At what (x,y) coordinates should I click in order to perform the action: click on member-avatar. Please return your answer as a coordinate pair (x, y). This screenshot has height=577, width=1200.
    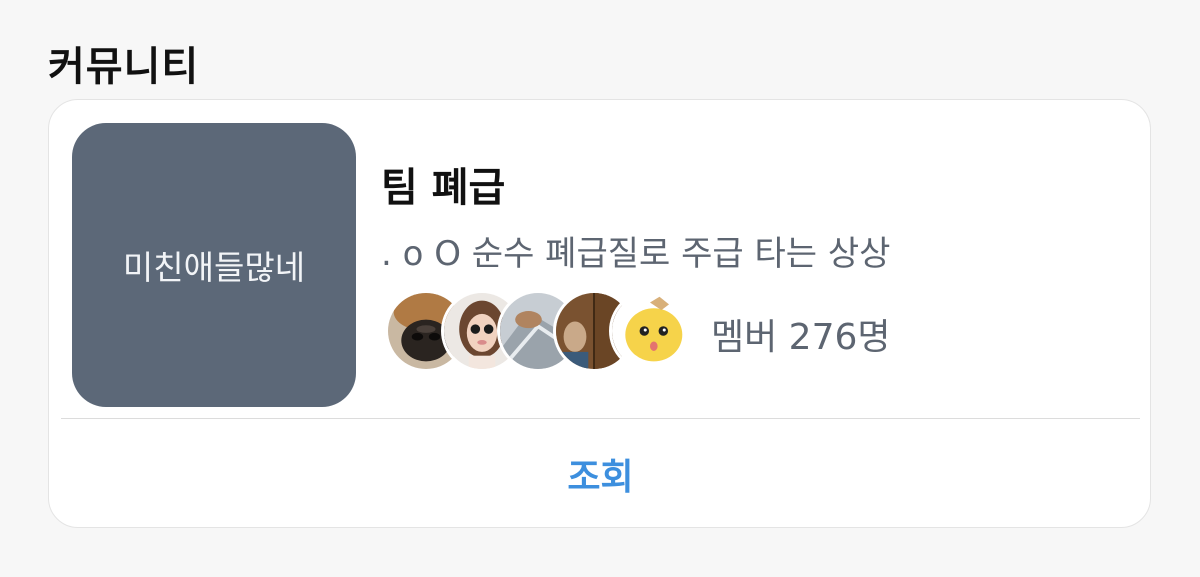
    Looking at the image, I should click on (650, 331).